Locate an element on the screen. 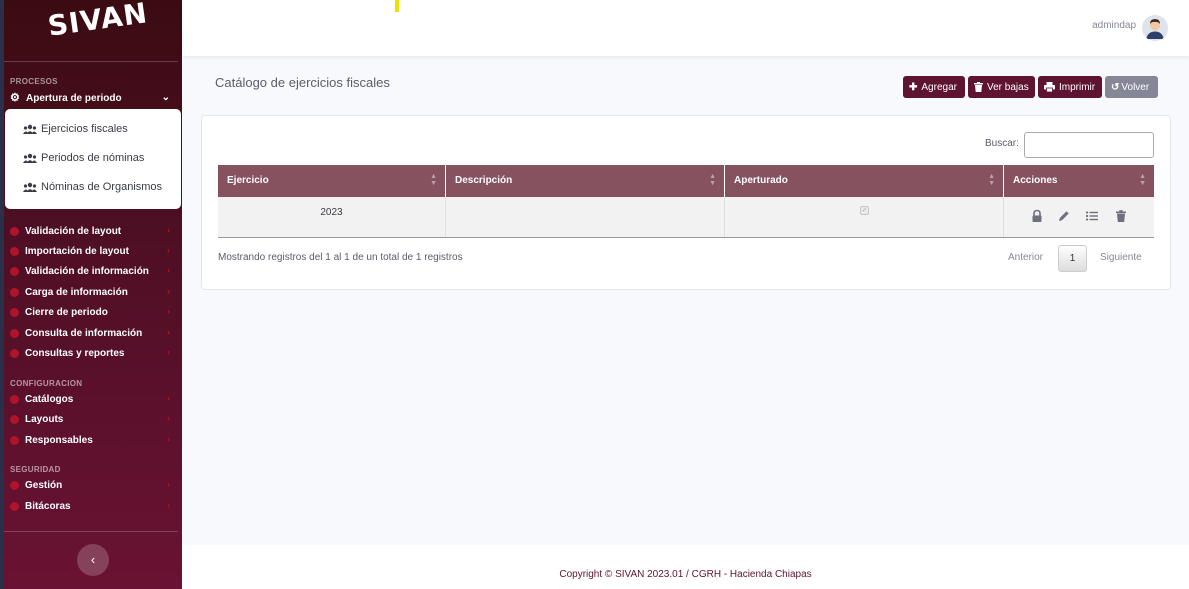 The height and width of the screenshot is (589, 1189). sidebar-item-apertura: ⚙ Apertura de periodo ⌄ is located at coordinates (93, 98).